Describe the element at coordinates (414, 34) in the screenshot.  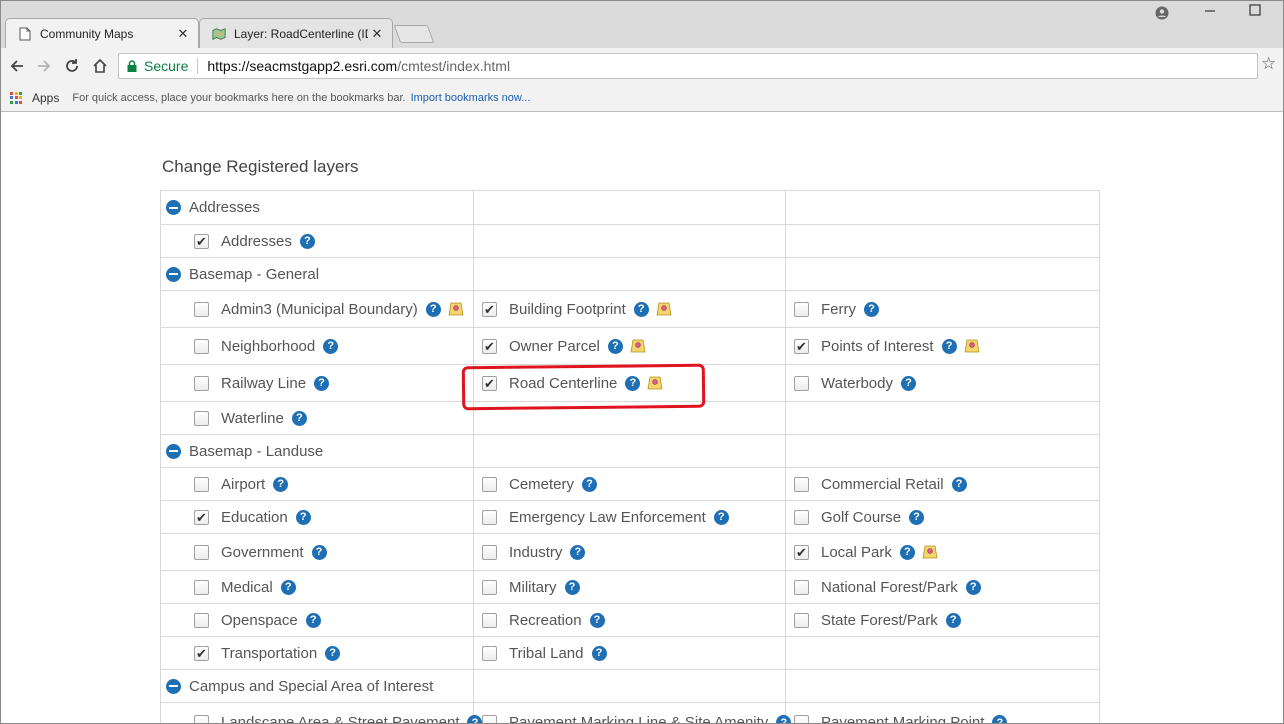
I see `new-tab-button` at that location.